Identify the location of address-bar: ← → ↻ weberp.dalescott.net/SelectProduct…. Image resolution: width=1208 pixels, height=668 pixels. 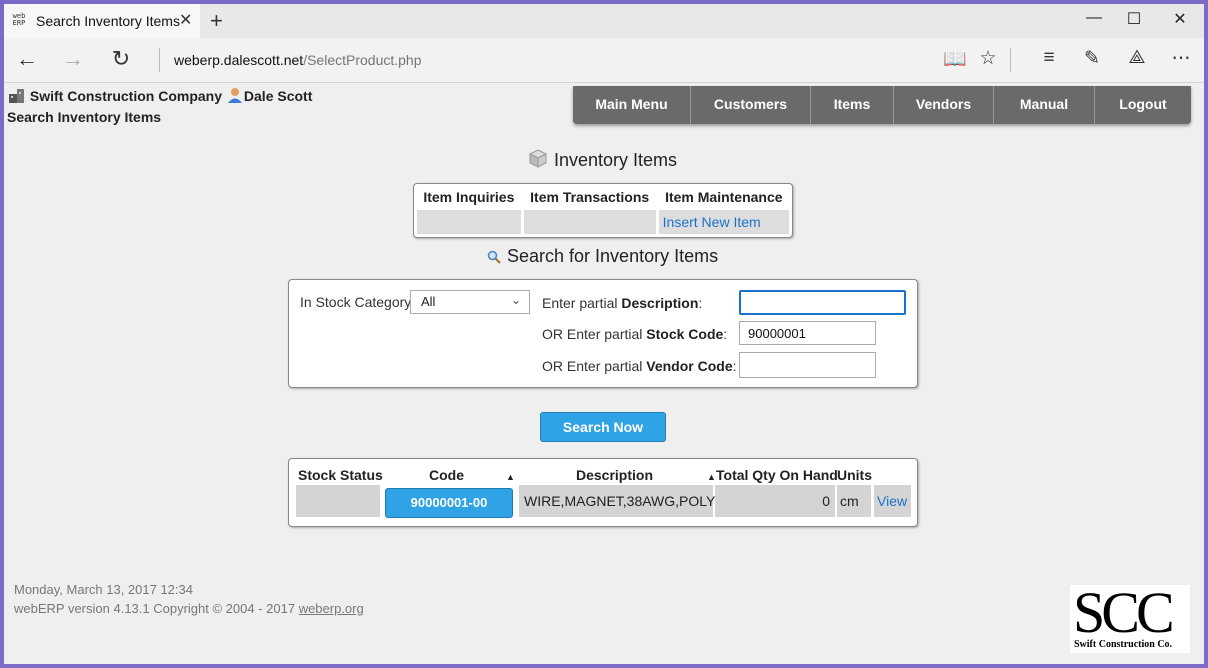
(604, 60).